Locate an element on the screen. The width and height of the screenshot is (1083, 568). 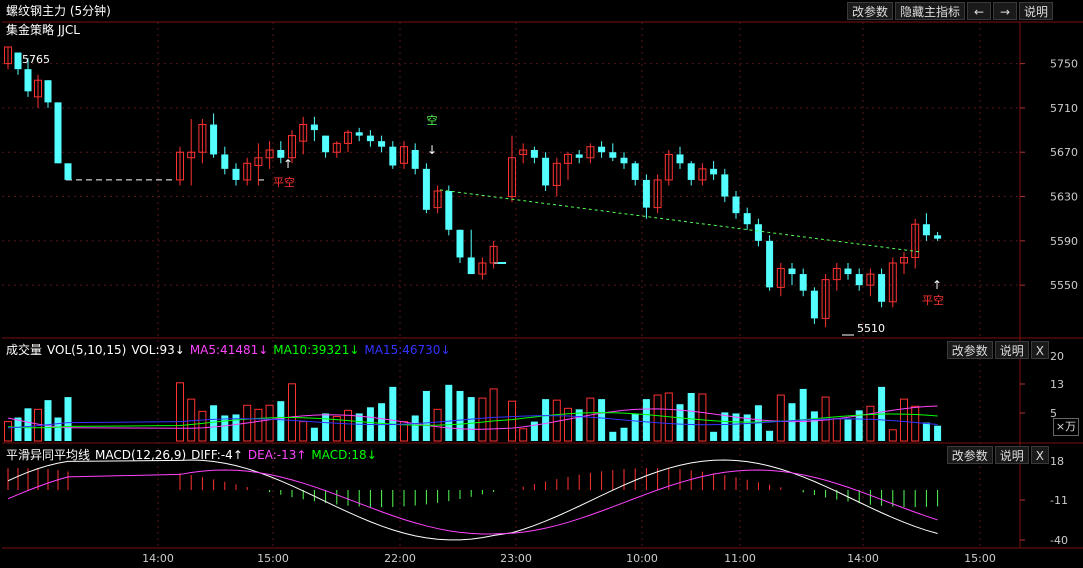
volume-help-button: 说明 is located at coordinates (1011, 350).